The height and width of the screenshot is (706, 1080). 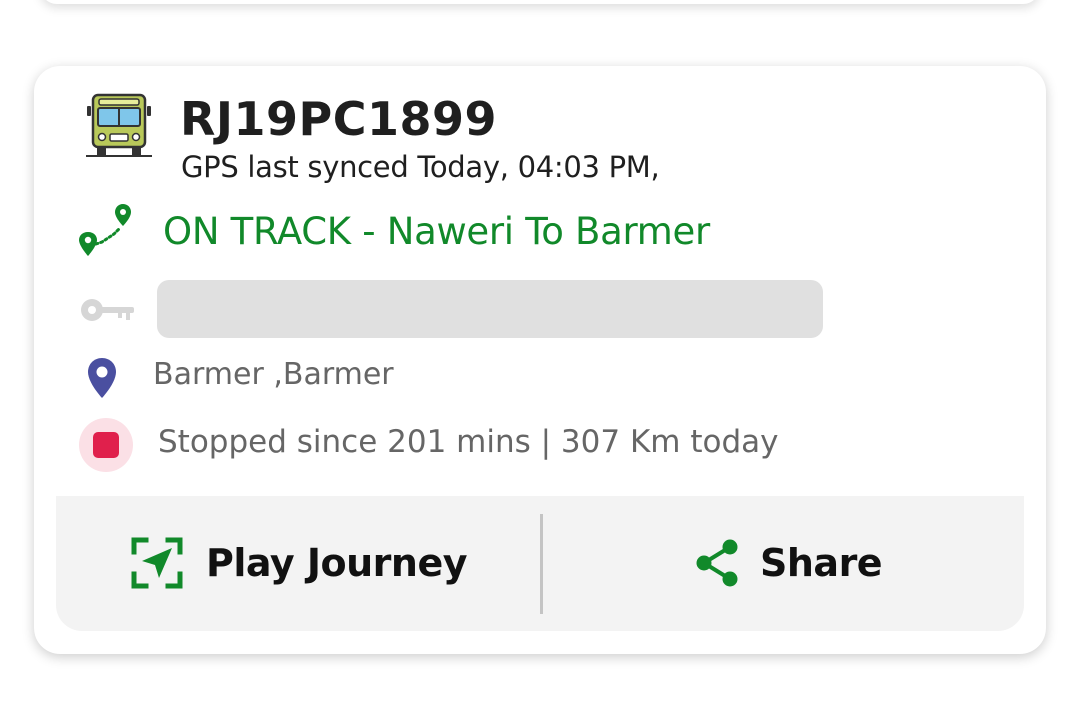 I want to click on play-journey-label: Play Journey, so click(x=336, y=563).